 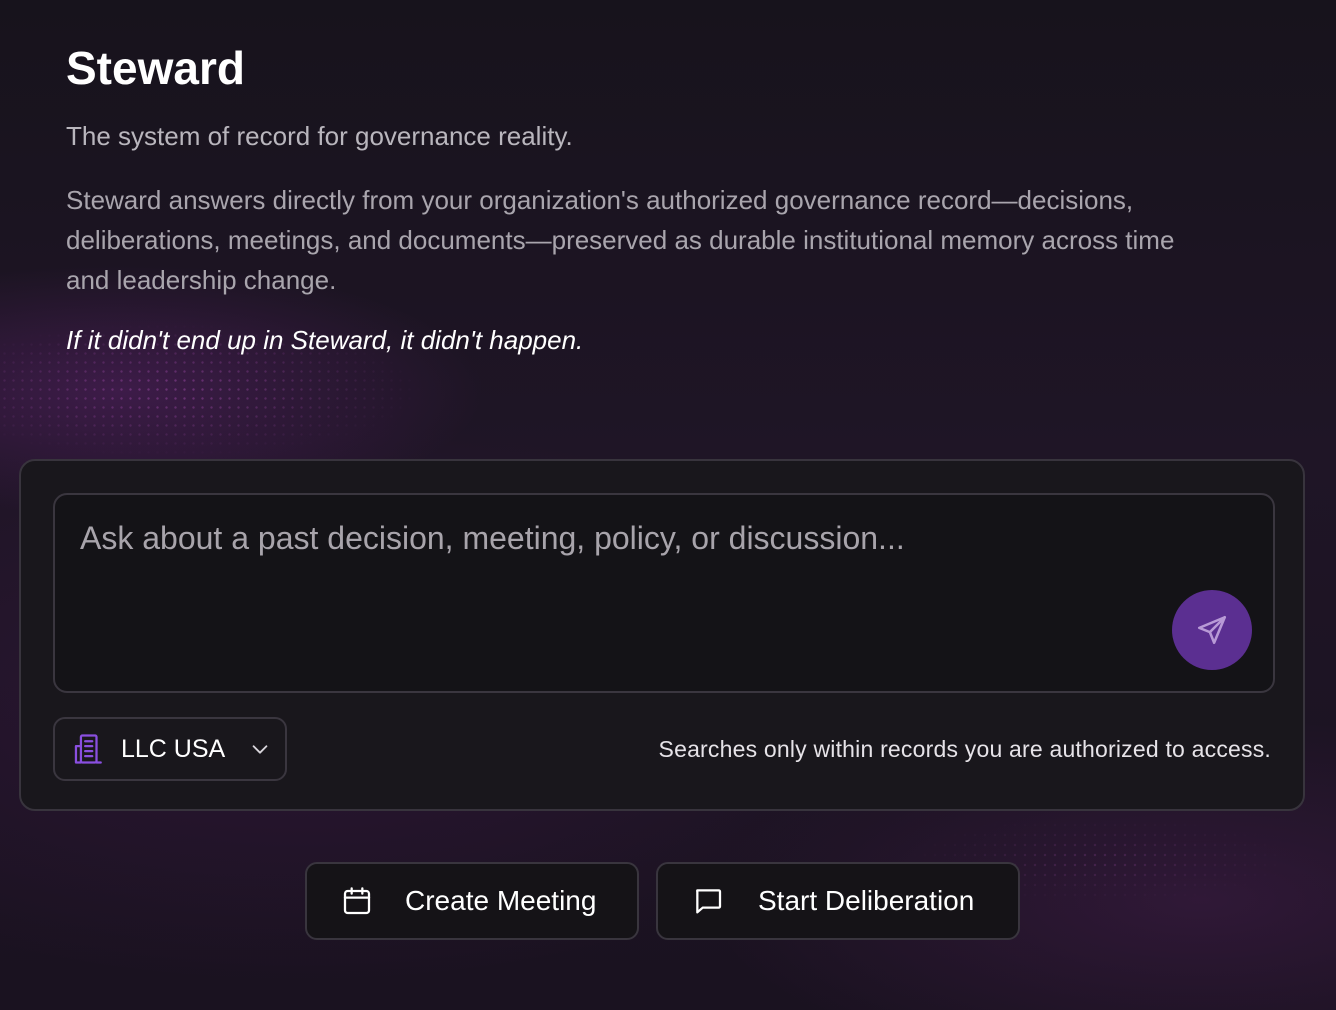 I want to click on start-deliberation-label: Start Deliberation, so click(x=866, y=900).